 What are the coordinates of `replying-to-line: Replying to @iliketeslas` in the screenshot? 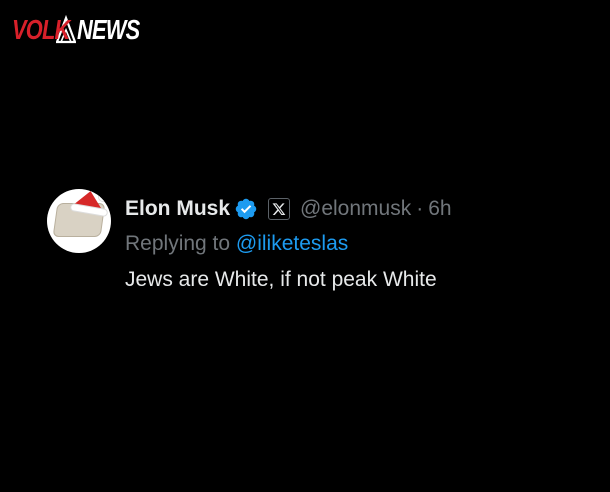 It's located at (288, 244).